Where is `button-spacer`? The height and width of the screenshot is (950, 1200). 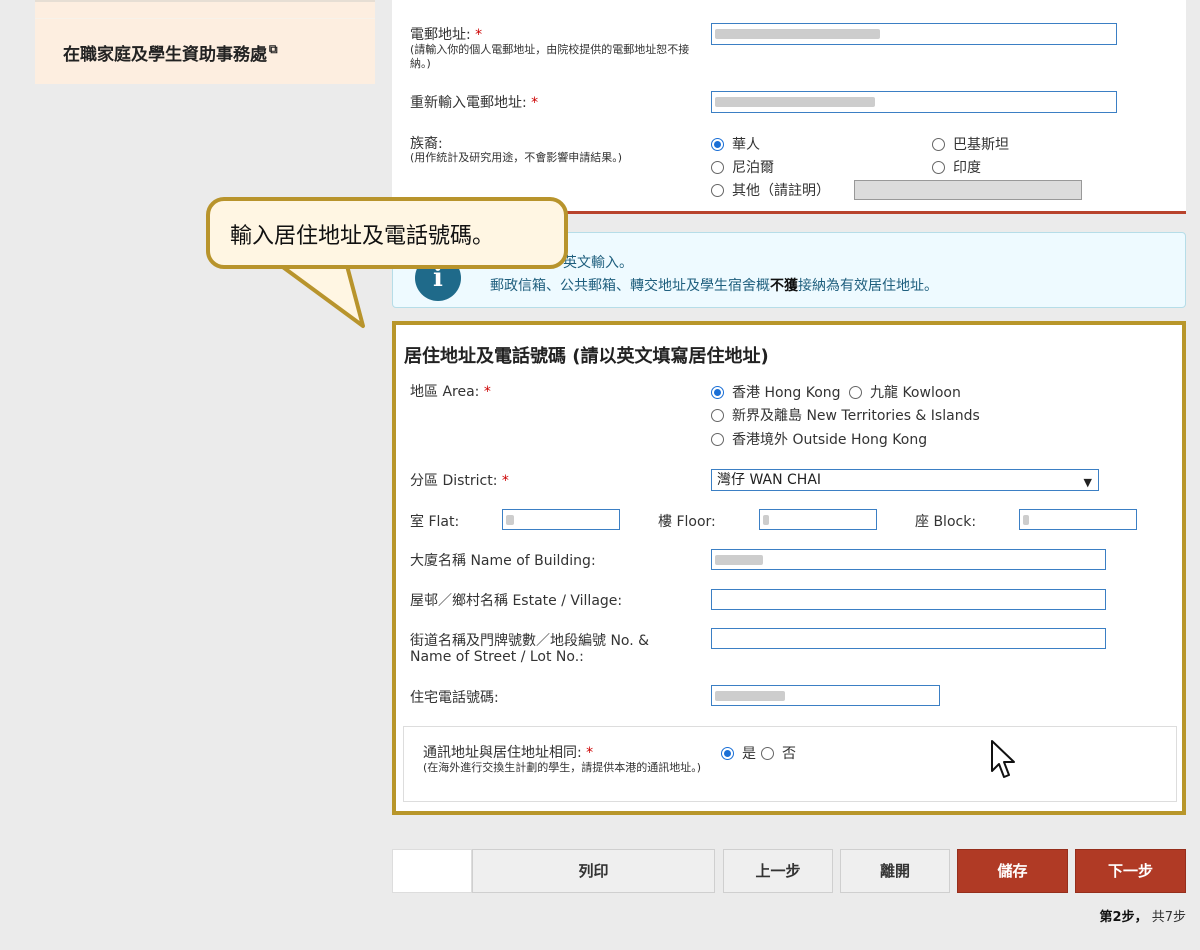
button-spacer is located at coordinates (432, 871).